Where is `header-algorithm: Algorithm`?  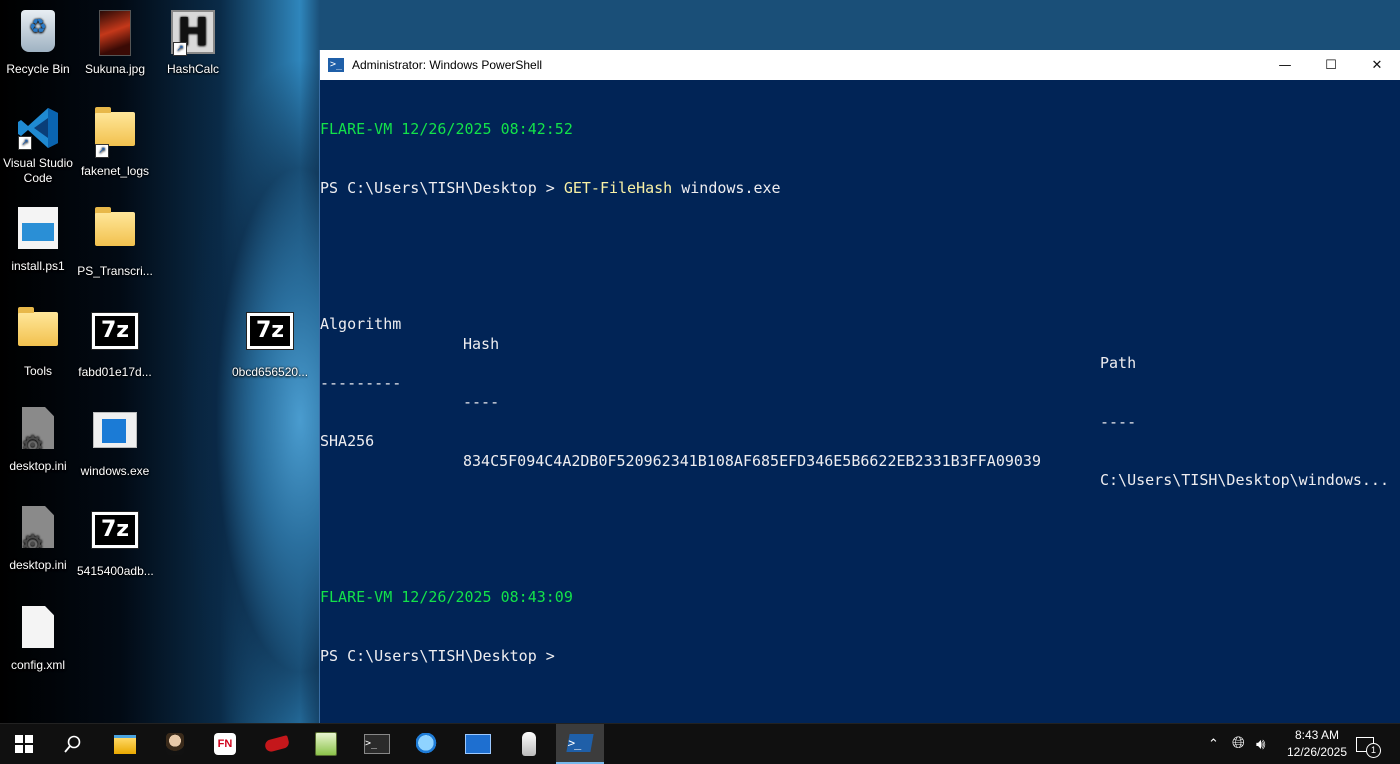 header-algorithm: Algorithm is located at coordinates (361, 324).